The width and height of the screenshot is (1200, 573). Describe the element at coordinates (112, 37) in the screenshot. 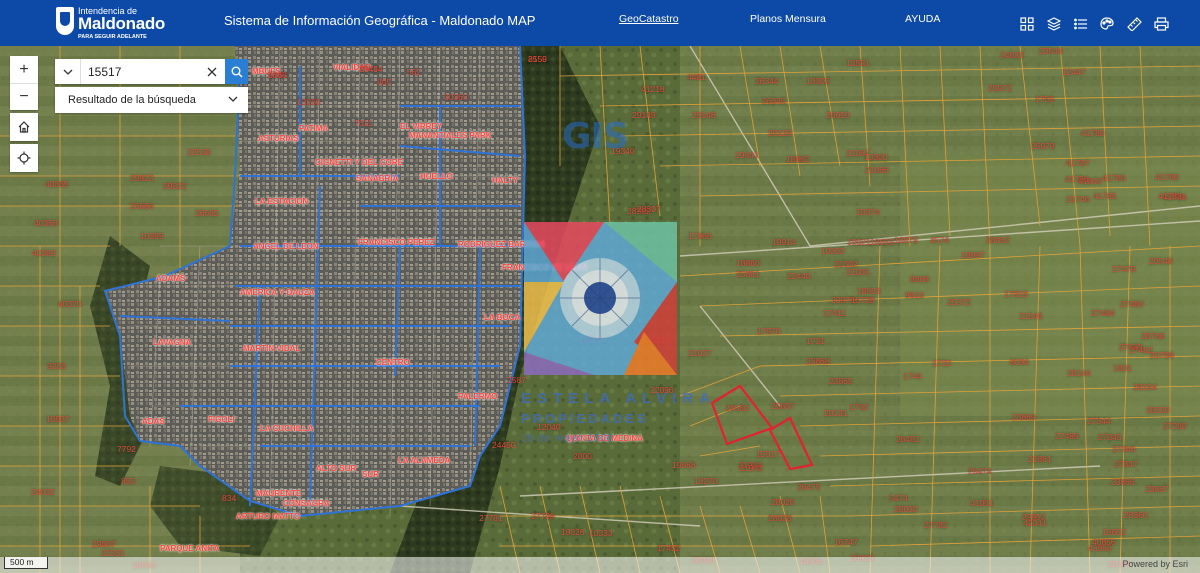

I see `logo-tagline: PARA SEGUIR ADELANTE` at that location.